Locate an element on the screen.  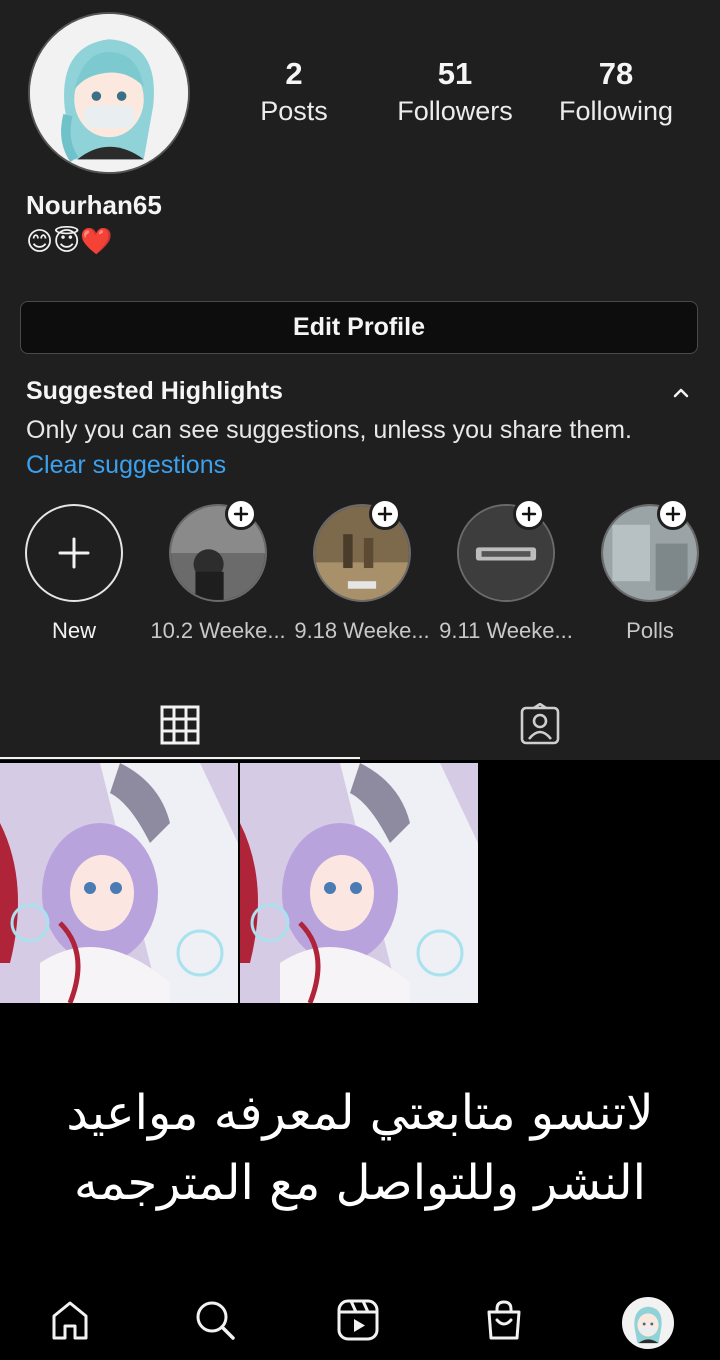
stat-followers: 51 Followers is located at coordinates (455, 93).